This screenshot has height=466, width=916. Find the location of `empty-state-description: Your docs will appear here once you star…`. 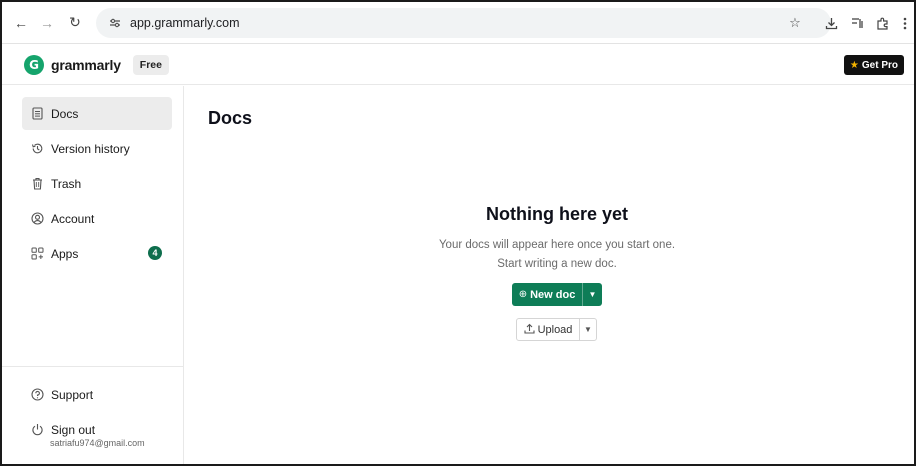

empty-state-description: Your docs will appear here once you star… is located at coordinates (557, 245).